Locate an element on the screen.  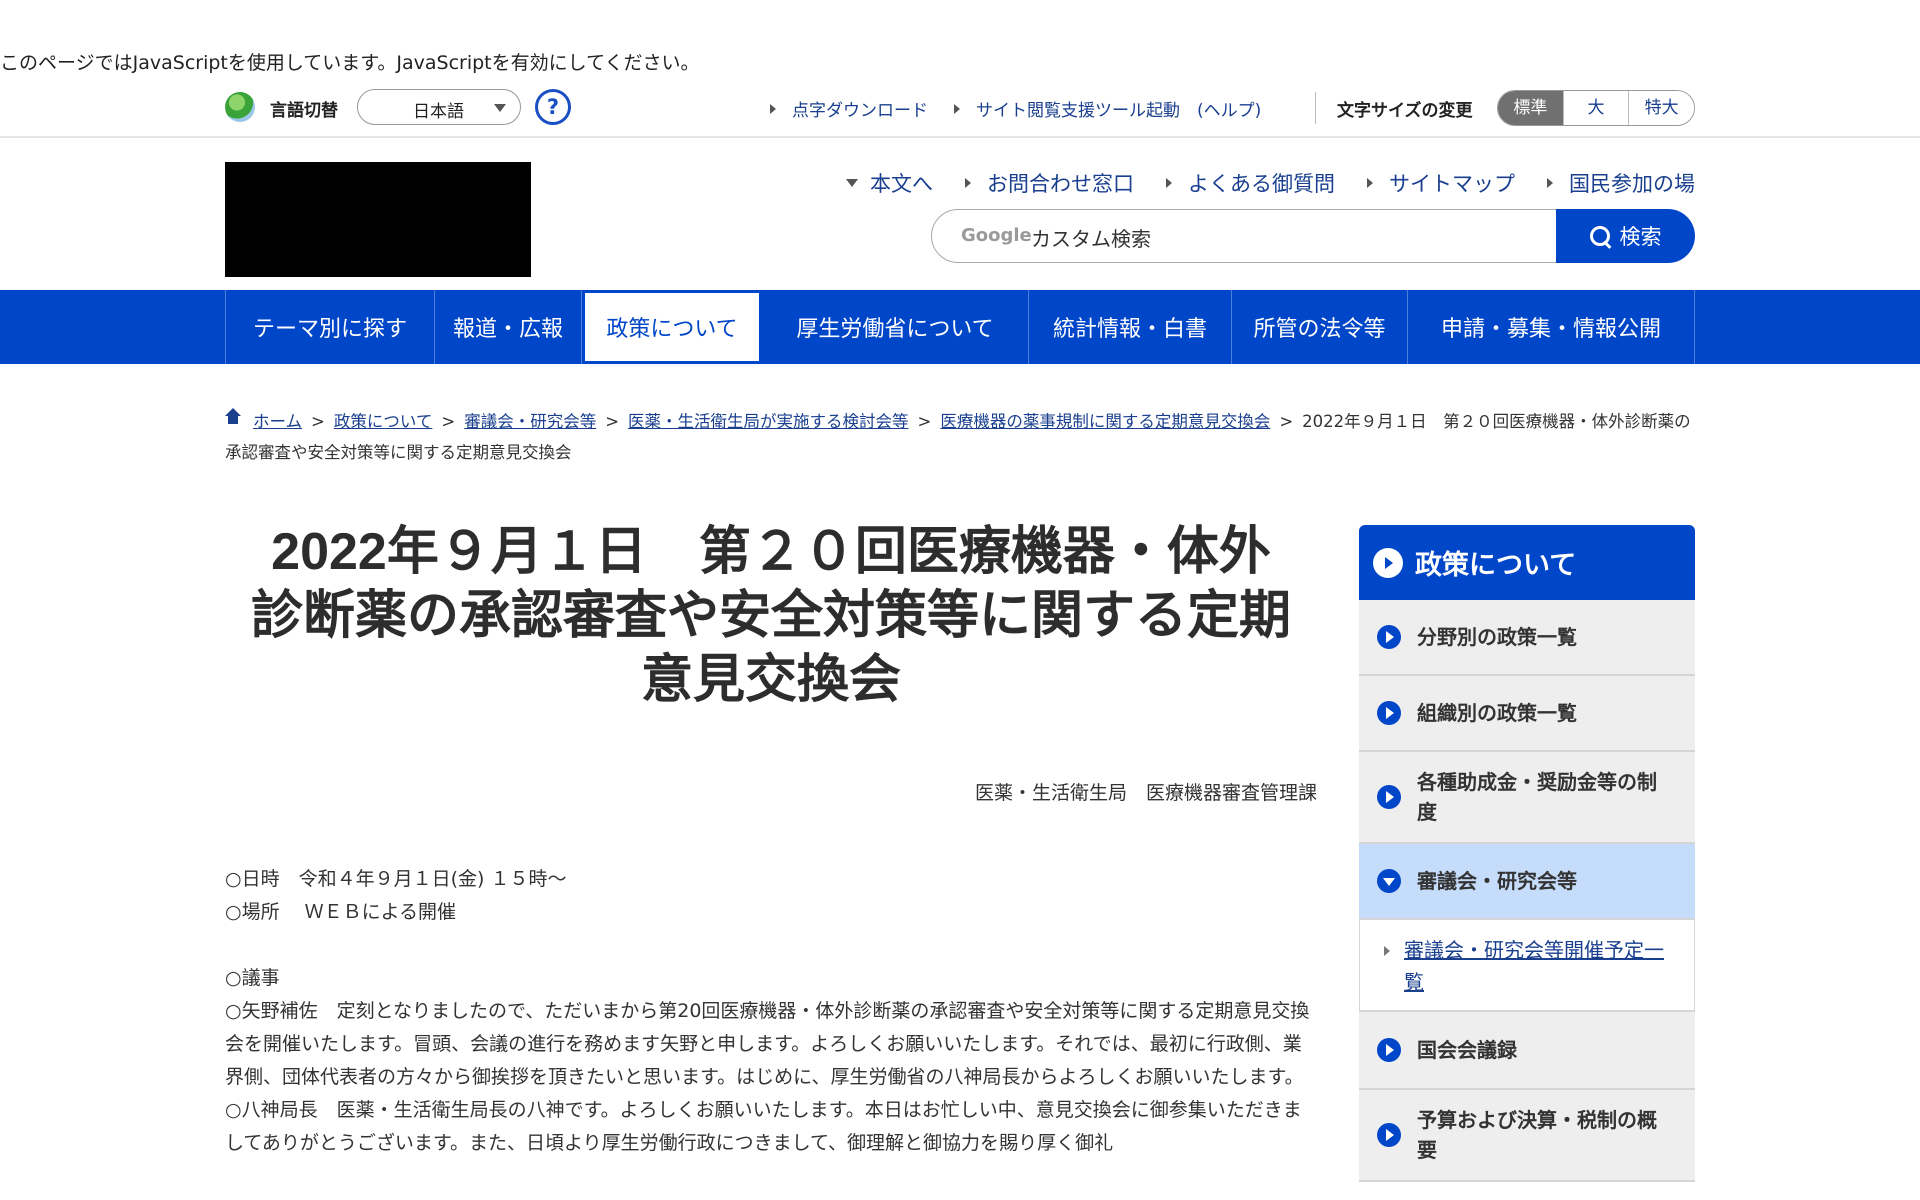
site-search: Google カスタム検索 検索 is located at coordinates (1313, 236).